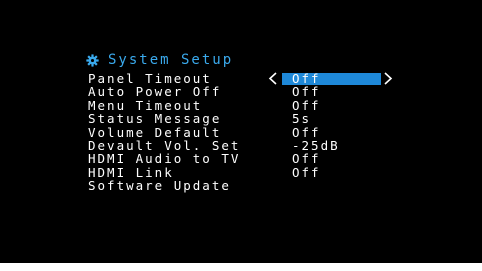 The width and height of the screenshot is (482, 271). What do you see at coordinates (253, 145) in the screenshot?
I see `menu-item-default-vol-set: Devault Vol. Set -25dB` at bounding box center [253, 145].